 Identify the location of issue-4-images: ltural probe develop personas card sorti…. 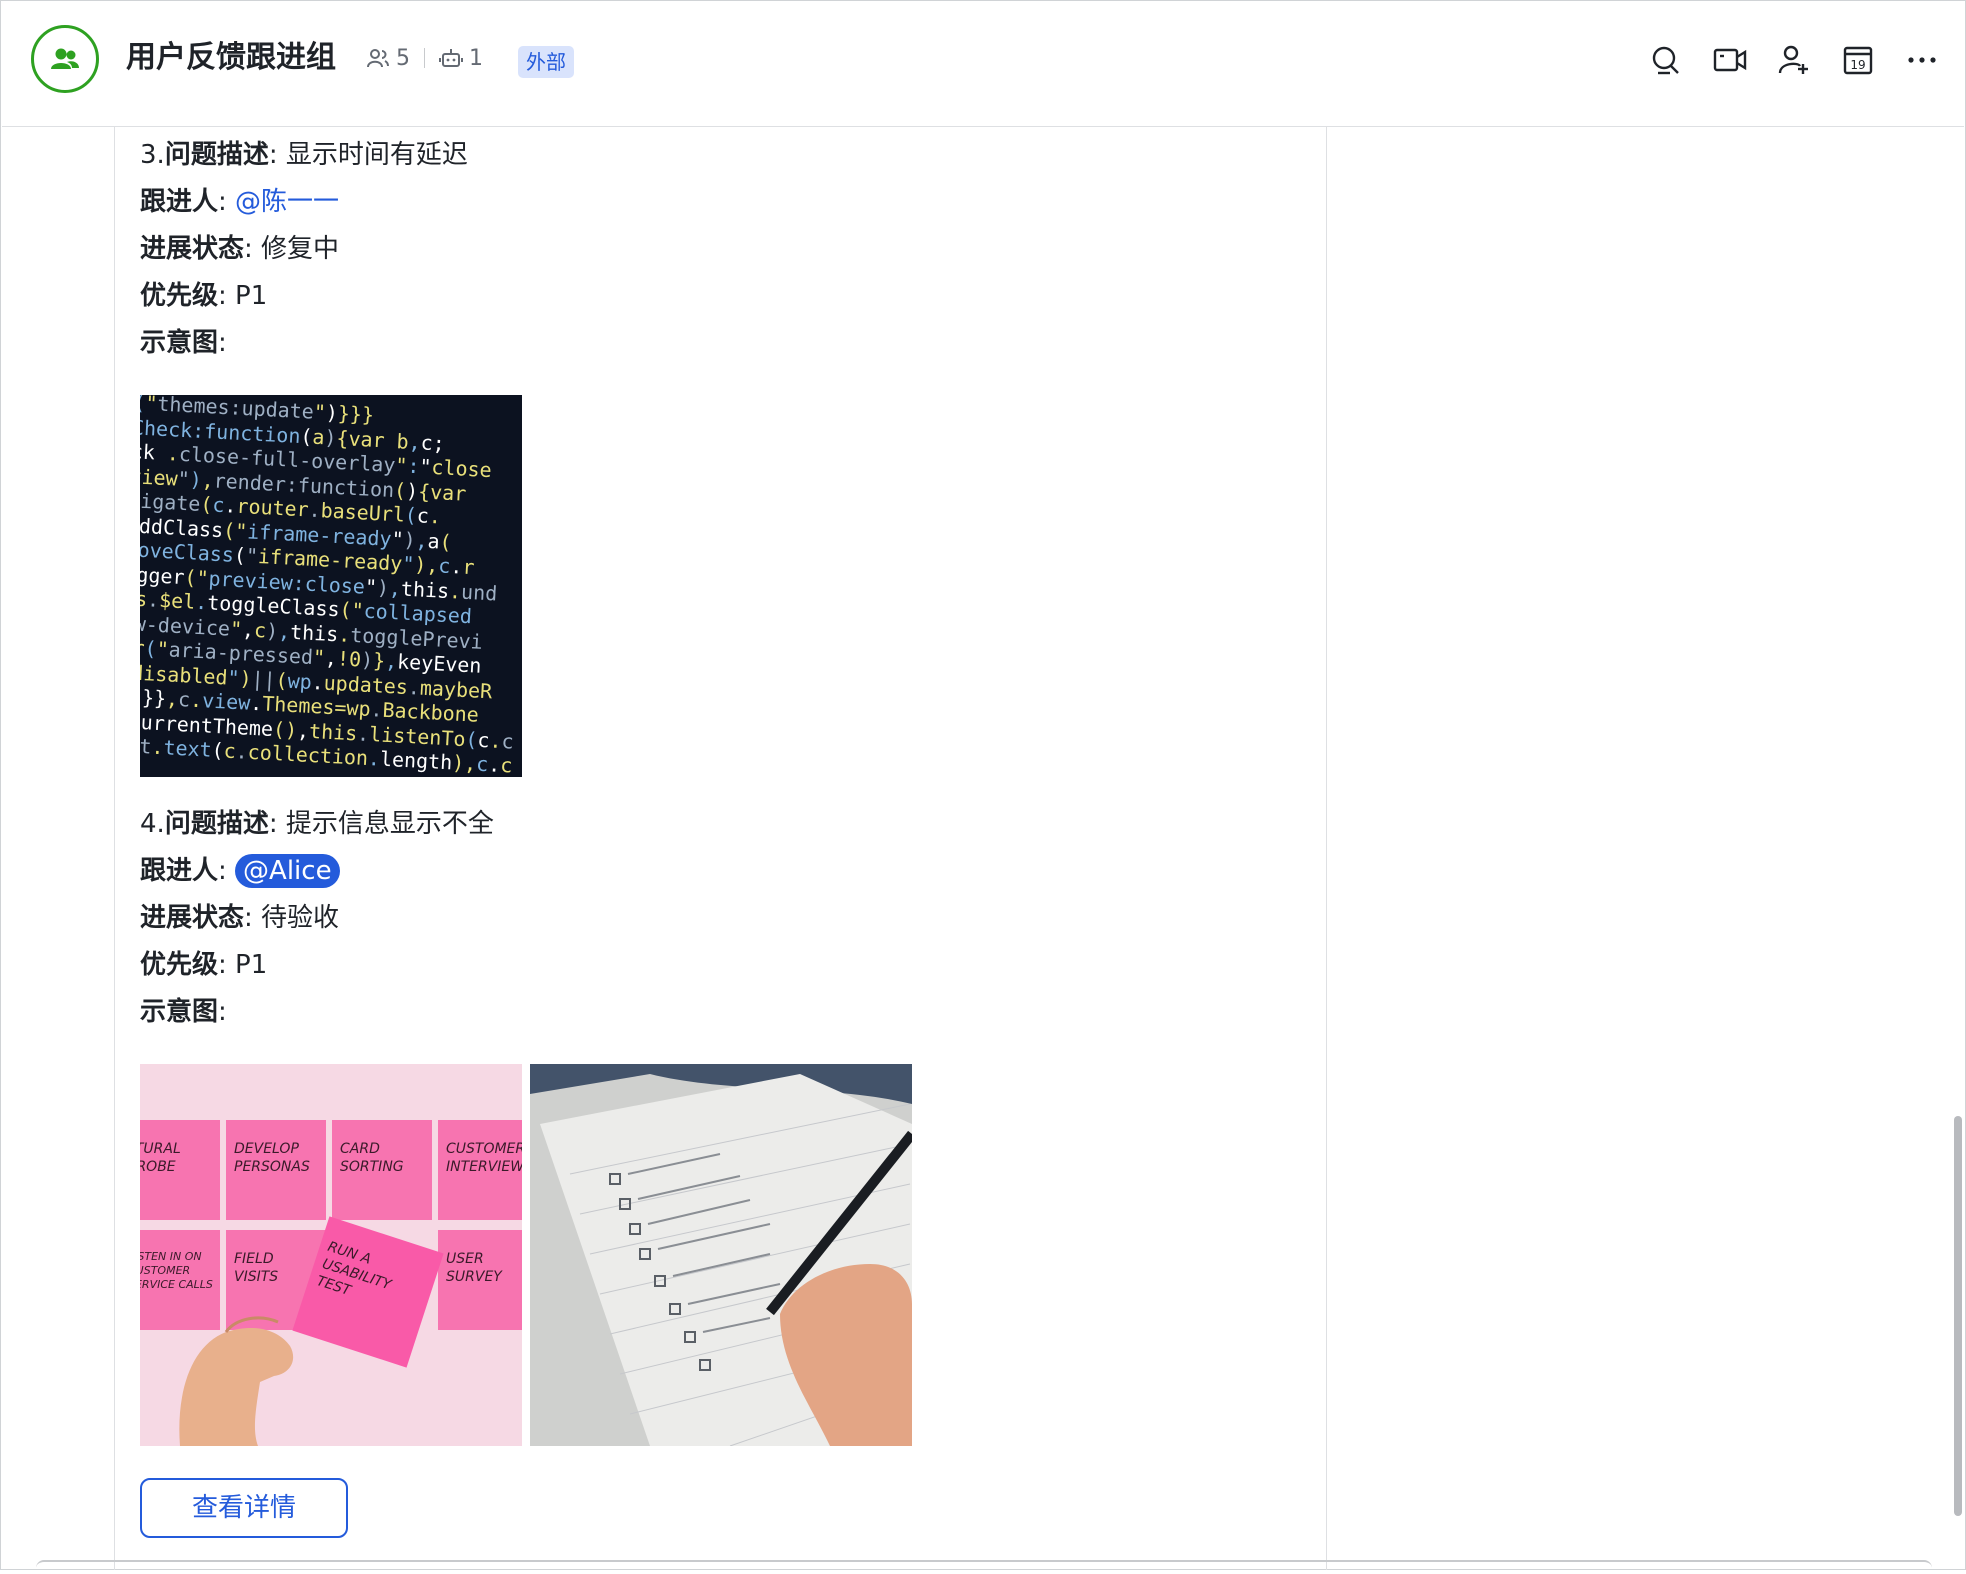
(720, 1255).